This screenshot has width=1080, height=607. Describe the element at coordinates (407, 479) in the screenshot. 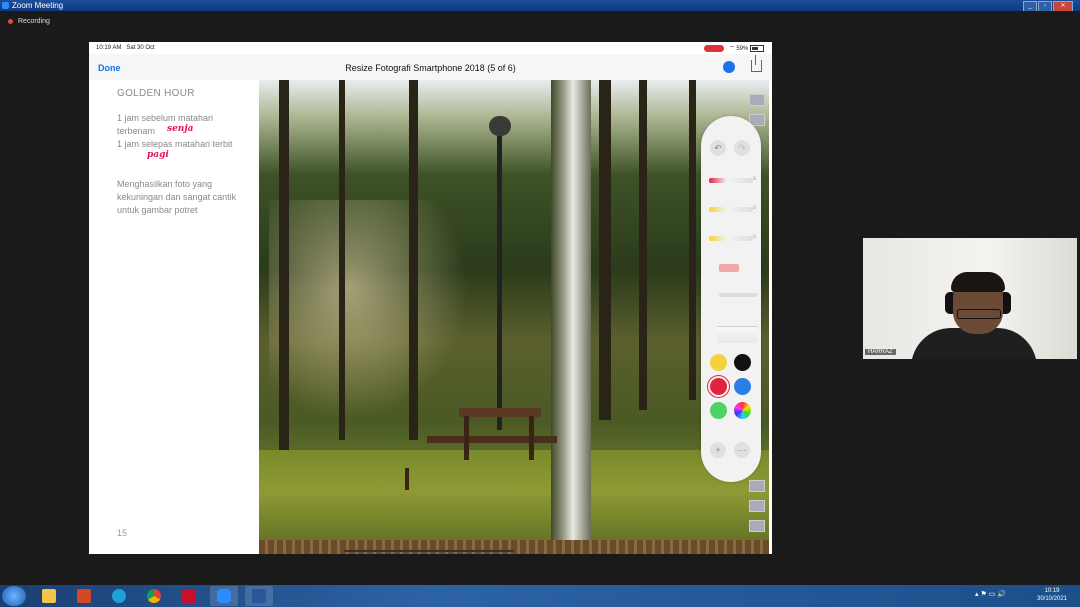

I see `stake` at that location.